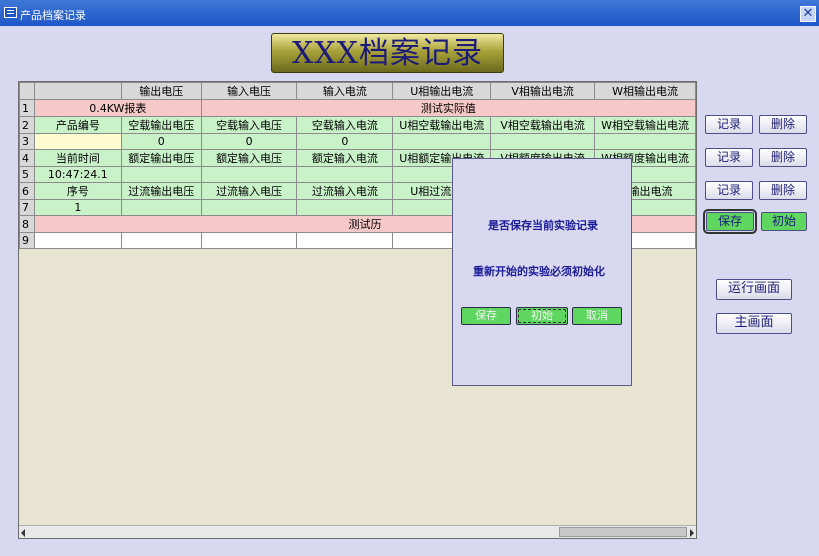  What do you see at coordinates (27, 240) in the screenshot?
I see `row-number: 9` at bounding box center [27, 240].